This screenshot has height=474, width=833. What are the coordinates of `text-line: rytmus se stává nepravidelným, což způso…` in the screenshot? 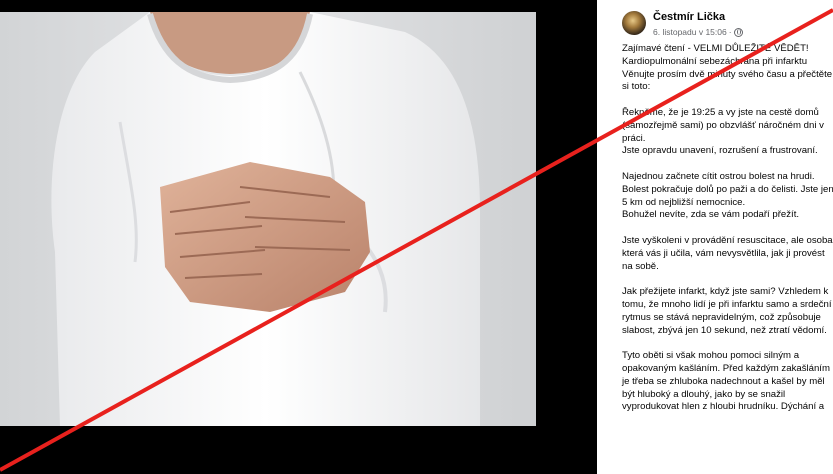 It's located at (721, 317).